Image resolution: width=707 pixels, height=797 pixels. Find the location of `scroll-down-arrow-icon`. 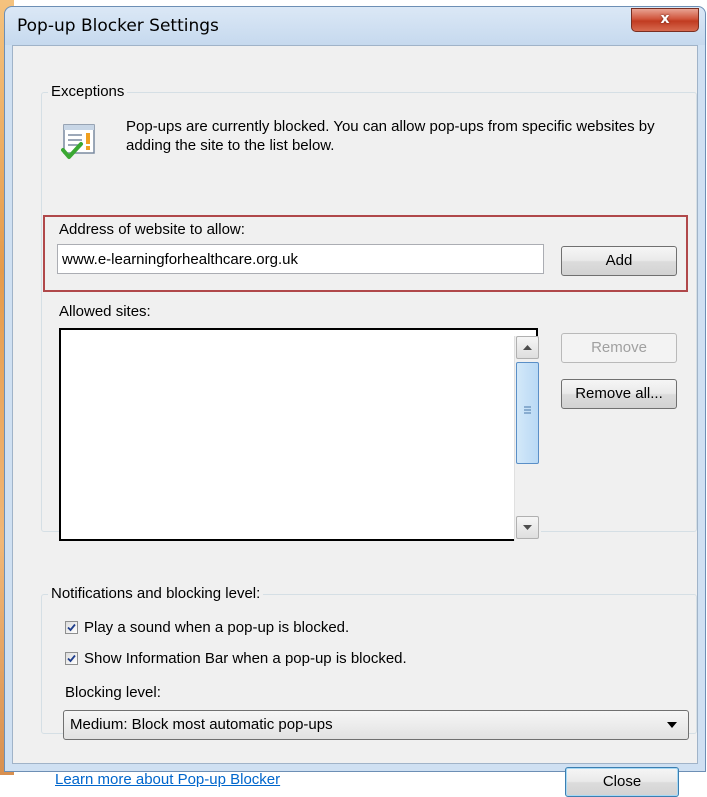

scroll-down-arrow-icon is located at coordinates (527, 527).